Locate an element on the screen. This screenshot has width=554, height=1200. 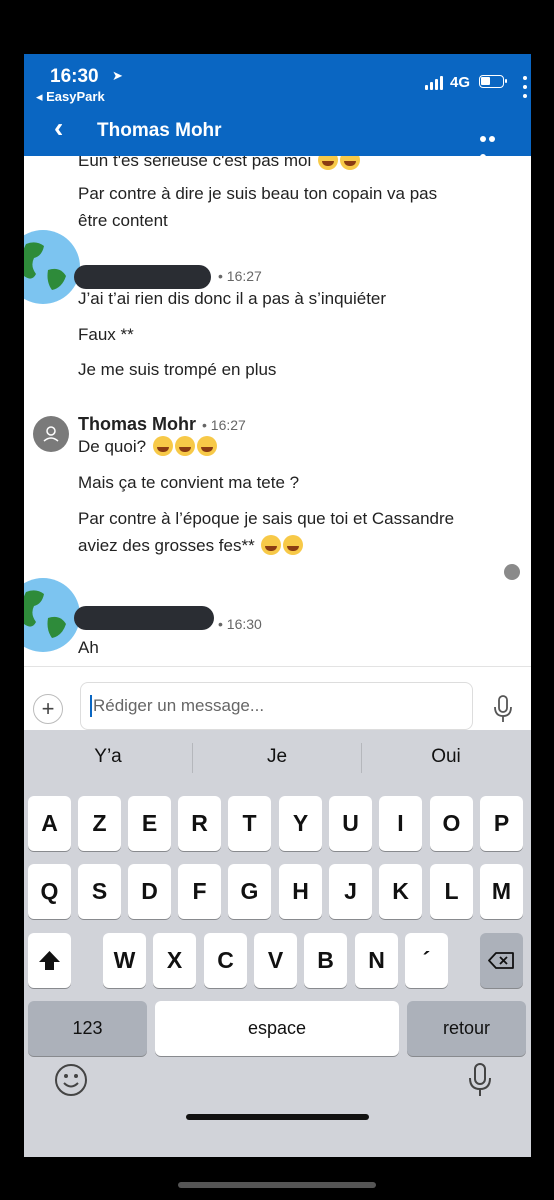
key-o: O is located at coordinates (451, 823).